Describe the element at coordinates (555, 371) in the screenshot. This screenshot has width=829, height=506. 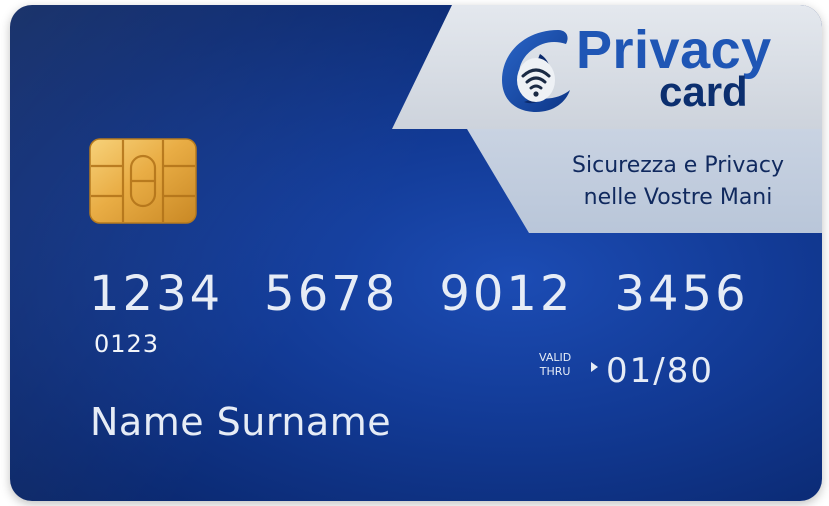
I see `valid-label-line-2: THRU` at that location.